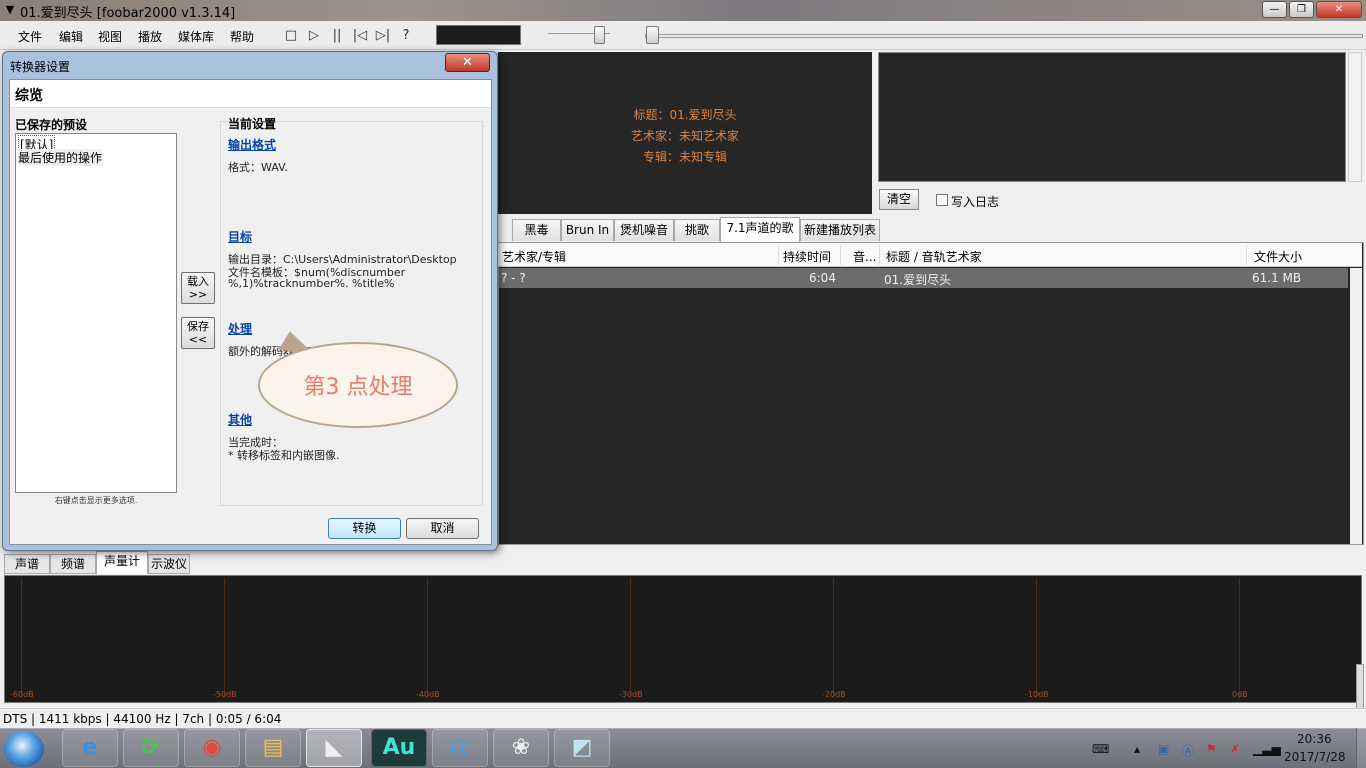 The height and width of the screenshot is (768, 1366). Describe the element at coordinates (60, 157) in the screenshot. I see `preset-last-used: 最后使用的操作` at that location.